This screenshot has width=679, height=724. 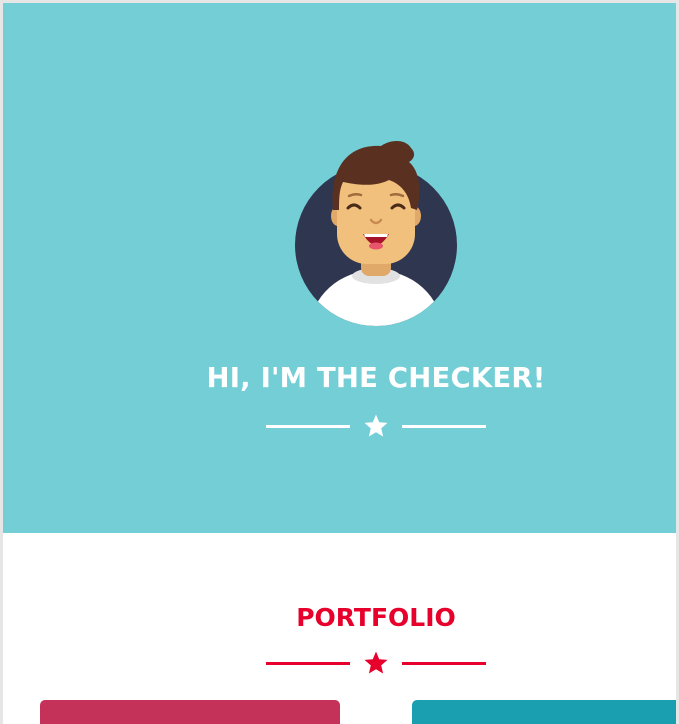 I want to click on hero-title: HI, I'M THE CHECKER!, so click(x=376, y=378).